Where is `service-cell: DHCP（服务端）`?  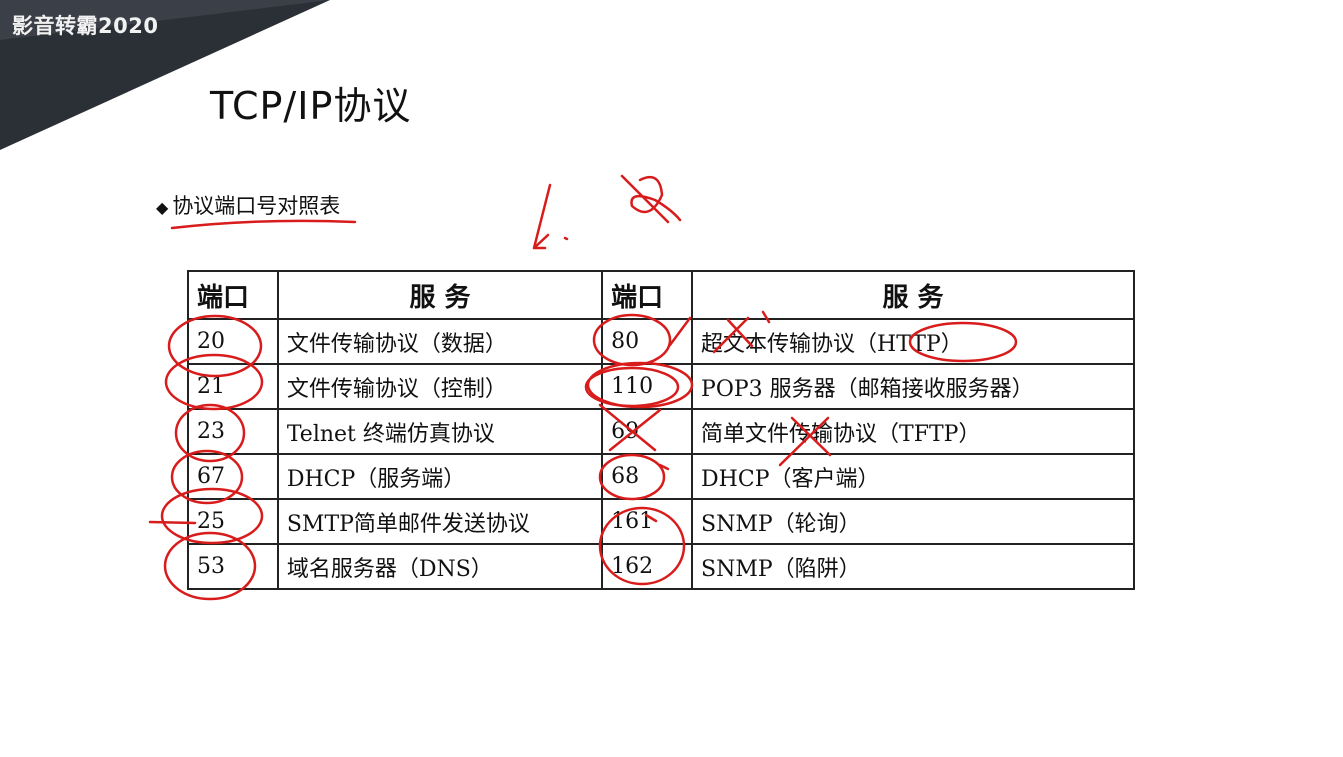
service-cell: DHCP（服务端） is located at coordinates (440, 476).